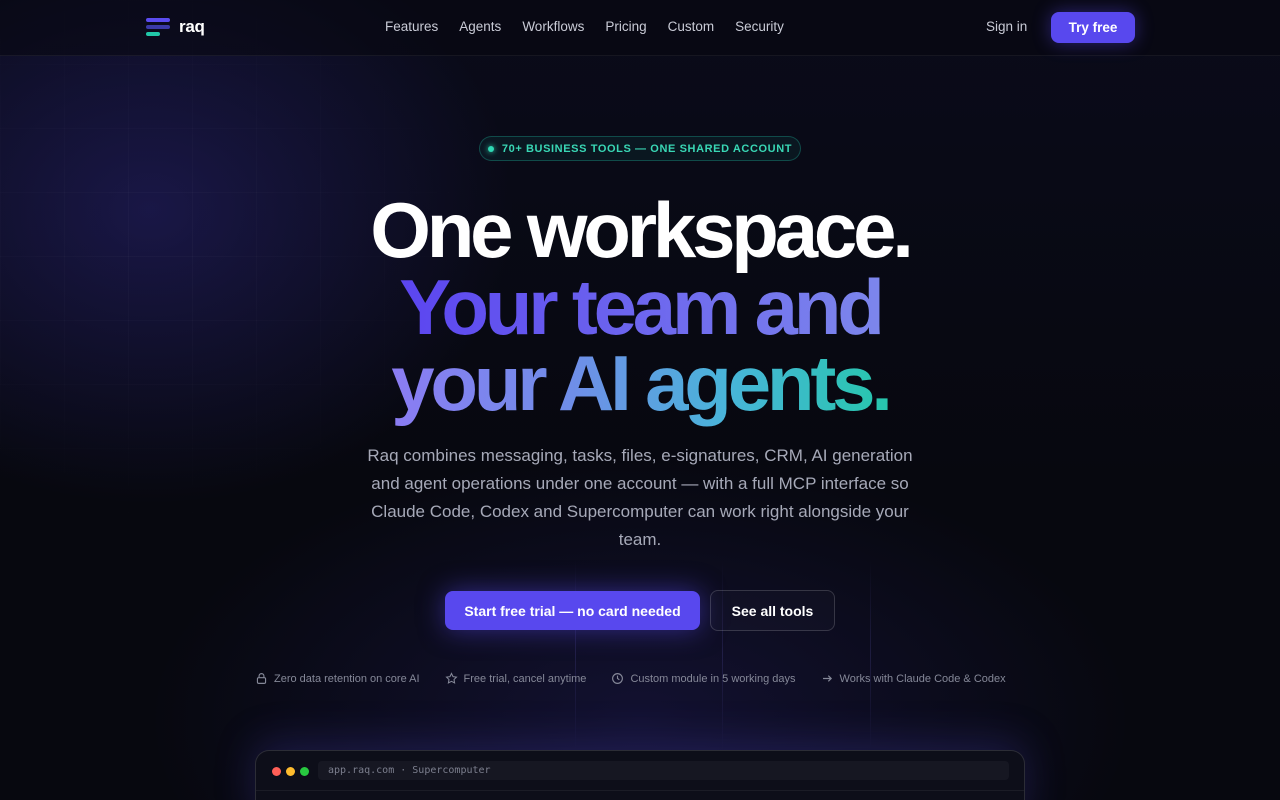 This screenshot has width=1280, height=800. What do you see at coordinates (642, 230) in the screenshot?
I see `headline-line-1: One workspace.` at bounding box center [642, 230].